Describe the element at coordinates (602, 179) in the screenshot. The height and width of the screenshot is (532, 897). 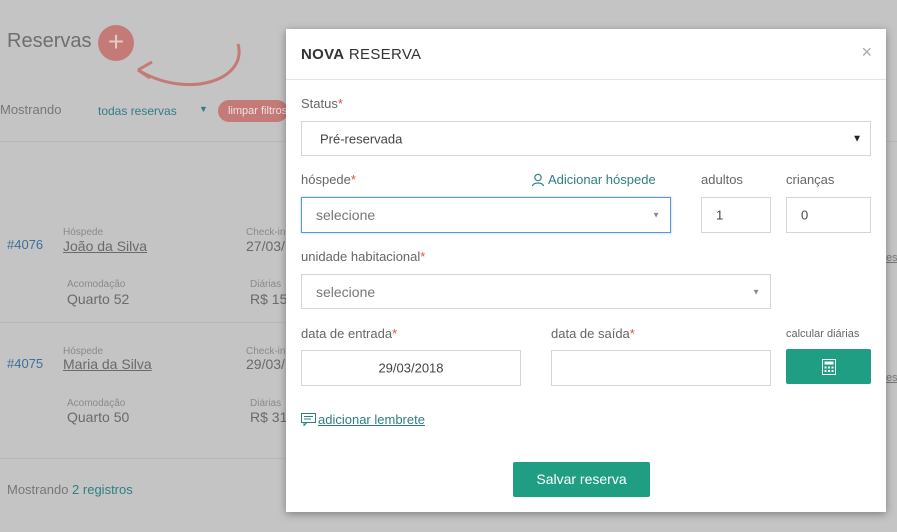
I see `add-guest-label: Adicionar hóspede` at that location.